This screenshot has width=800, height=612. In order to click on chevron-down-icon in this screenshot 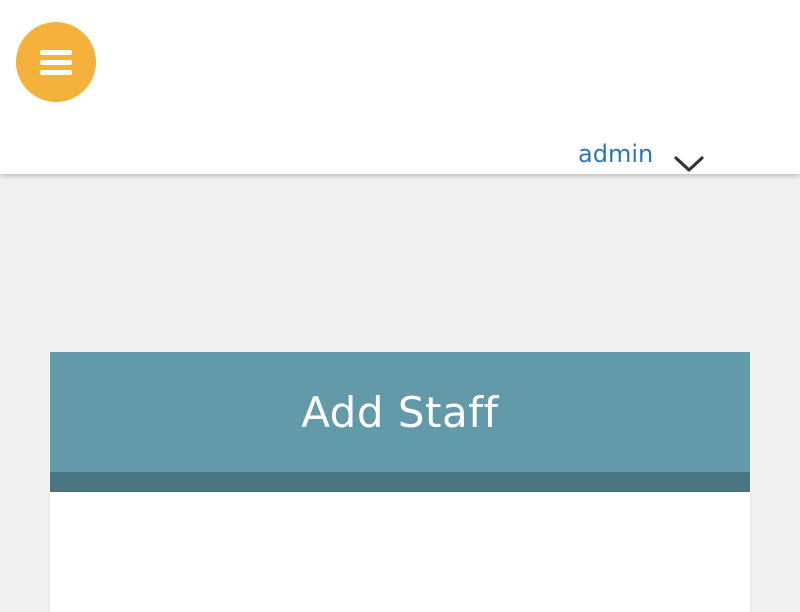, I will do `click(689, 165)`.